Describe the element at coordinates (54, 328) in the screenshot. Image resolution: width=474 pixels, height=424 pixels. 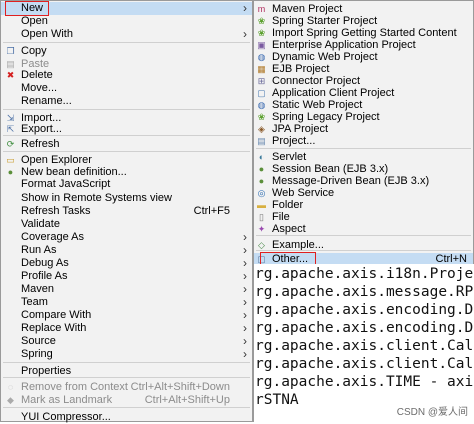
I see `ctx-item-label: Replace With` at that location.